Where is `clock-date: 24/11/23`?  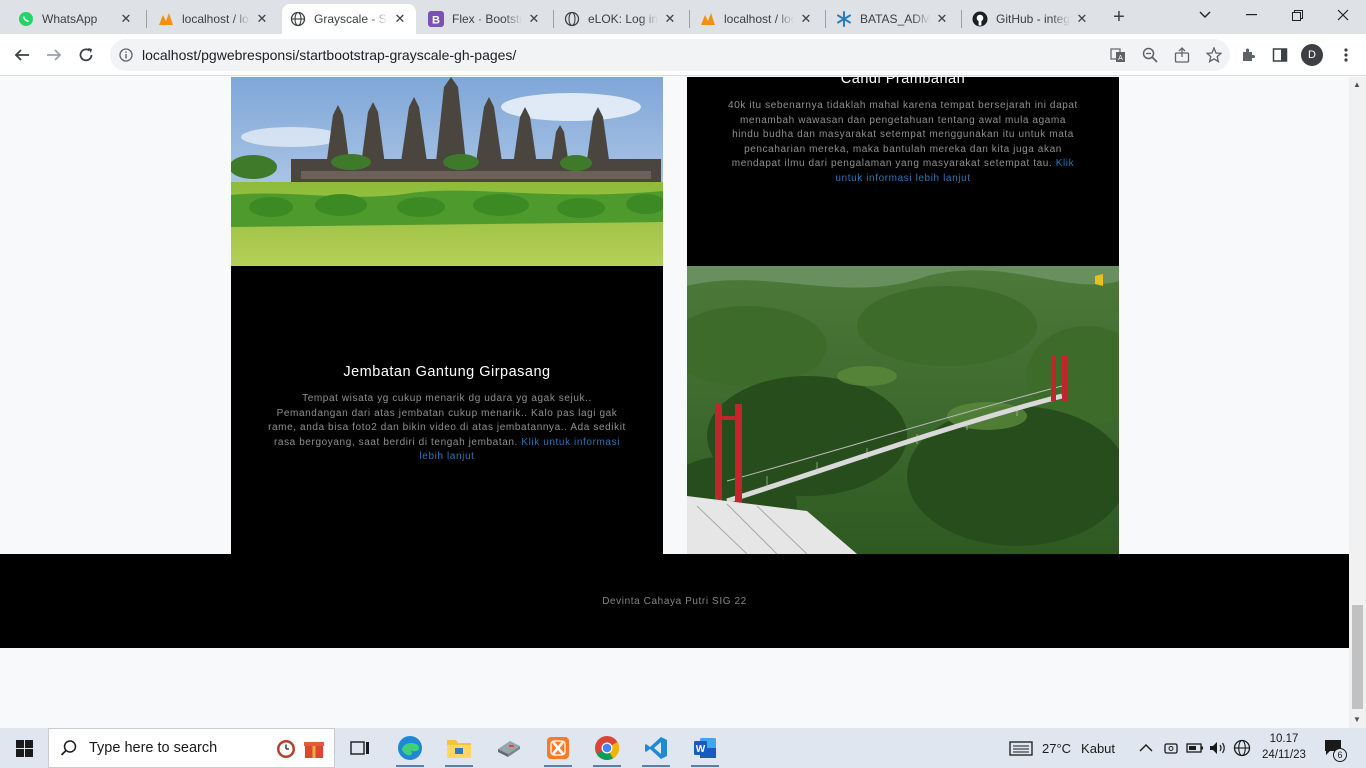
clock-date: 24/11/23 is located at coordinates (1284, 755).